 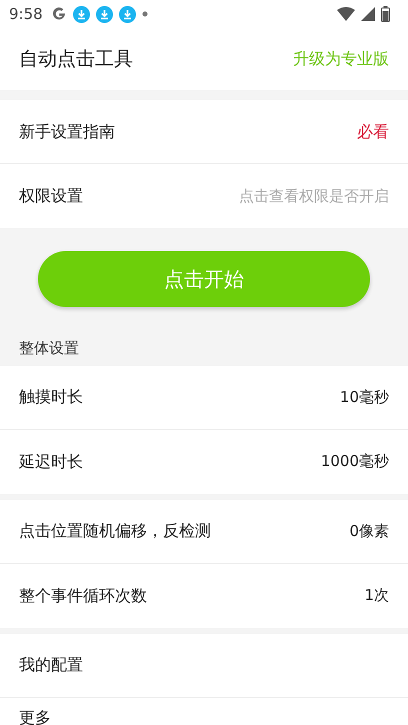 I want to click on settings-row: 我的配置, so click(x=204, y=666).